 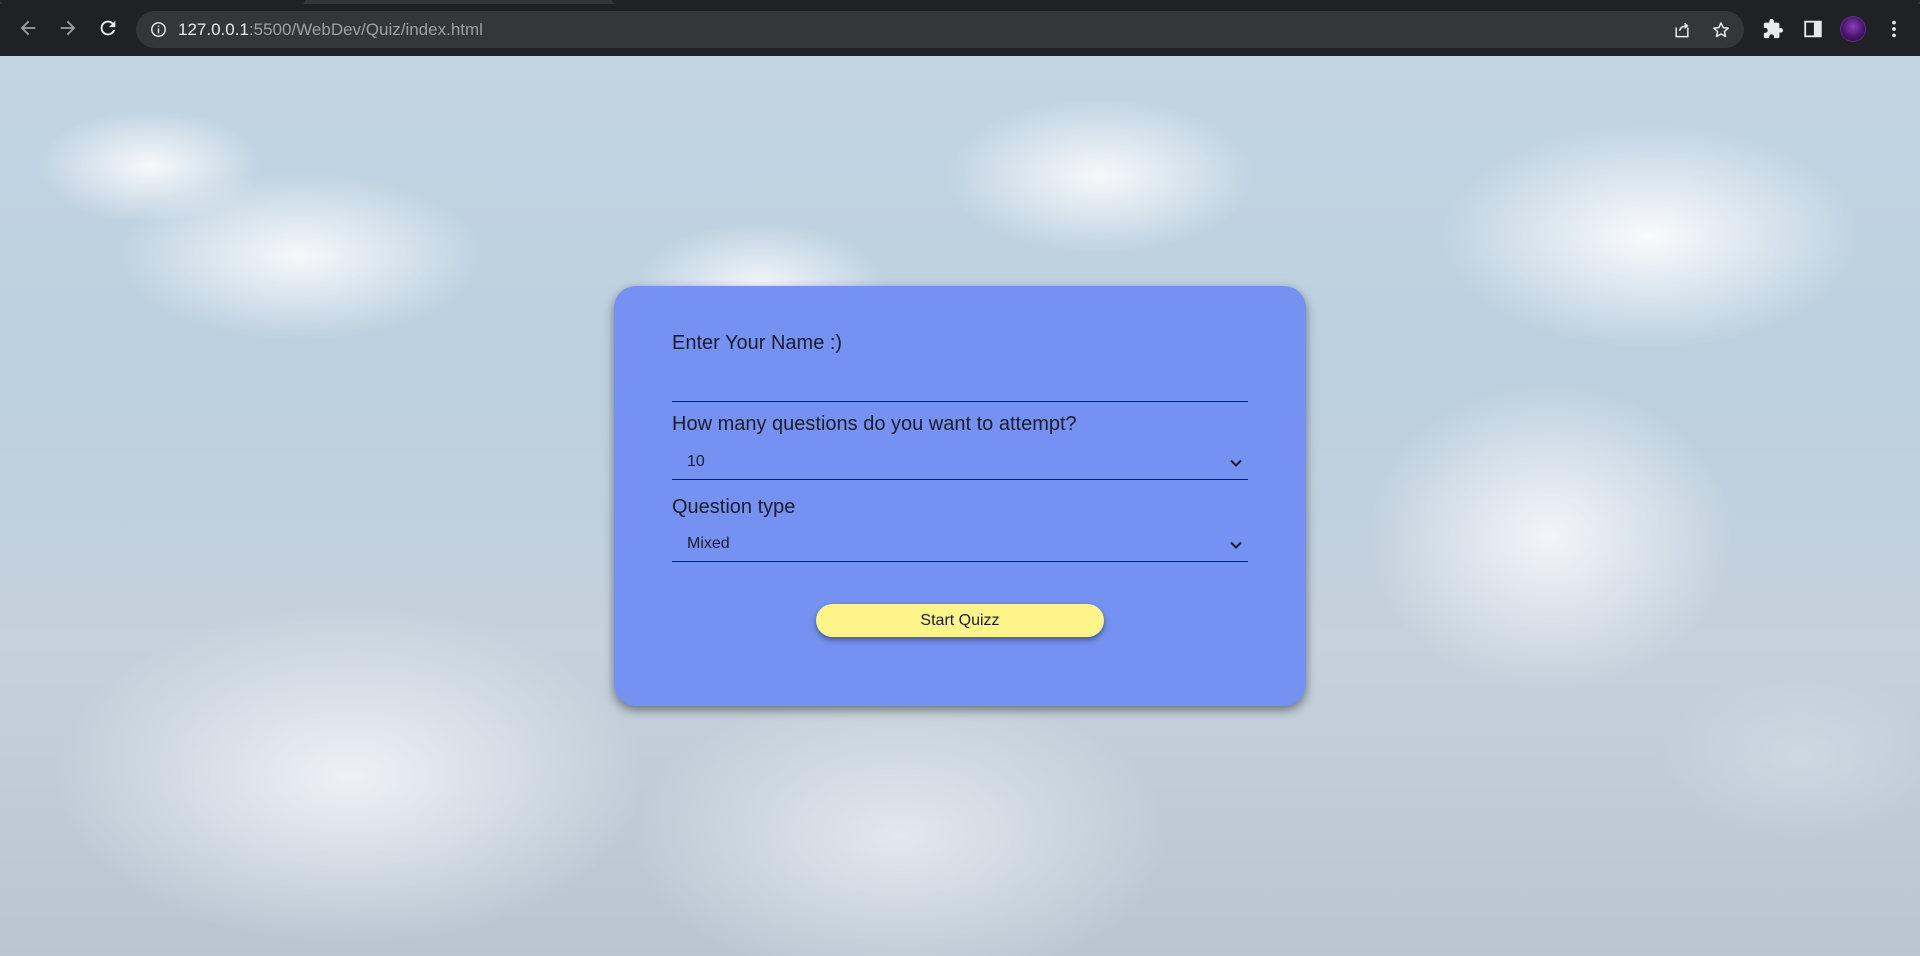 What do you see at coordinates (708, 543) in the screenshot?
I see `question-type-value: Mixed` at bounding box center [708, 543].